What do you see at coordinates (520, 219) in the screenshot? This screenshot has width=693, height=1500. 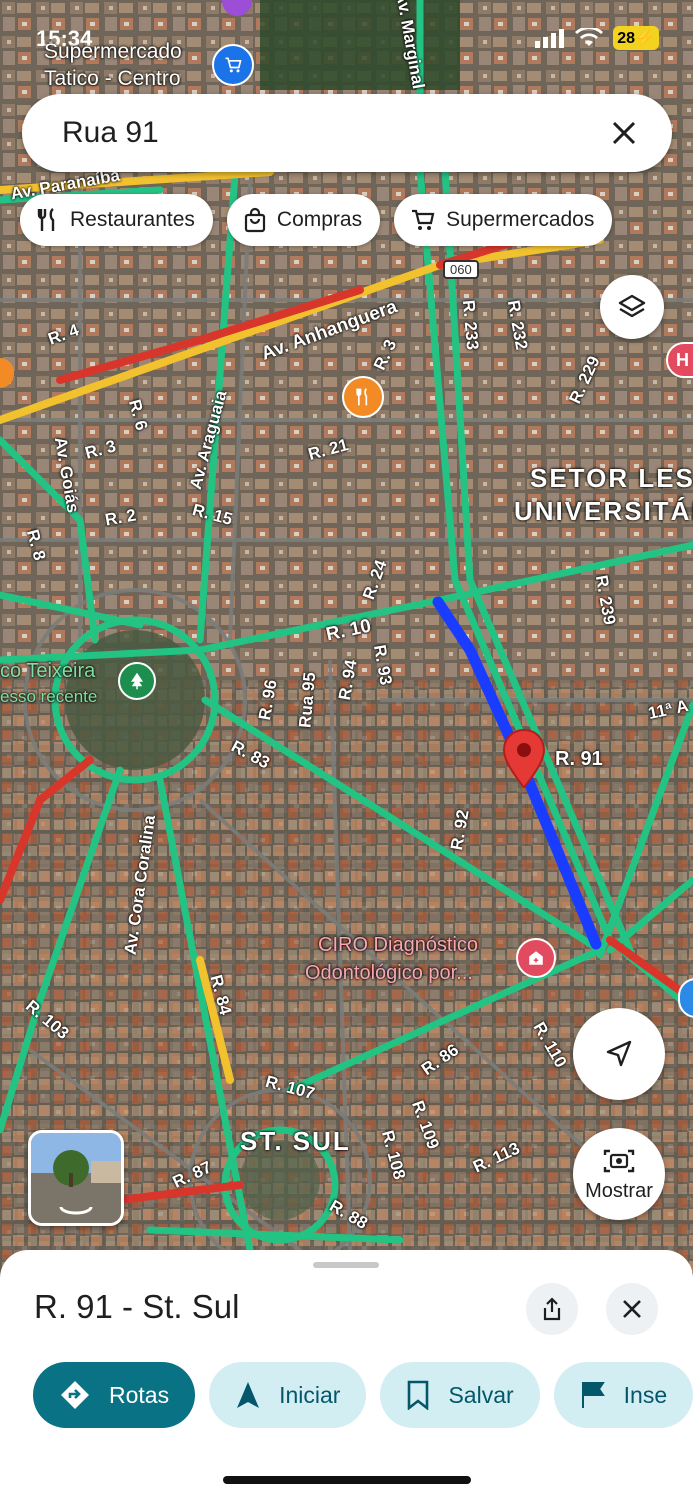 I see `chip-label: Supermercados` at bounding box center [520, 219].